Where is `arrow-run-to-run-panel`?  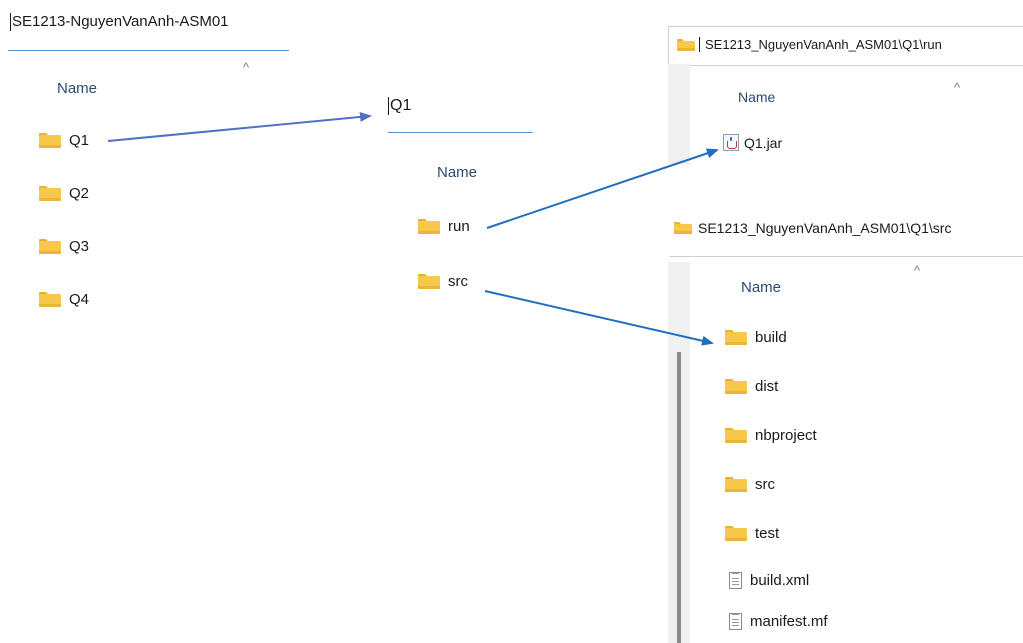 arrow-run-to-run-panel is located at coordinates (602, 188).